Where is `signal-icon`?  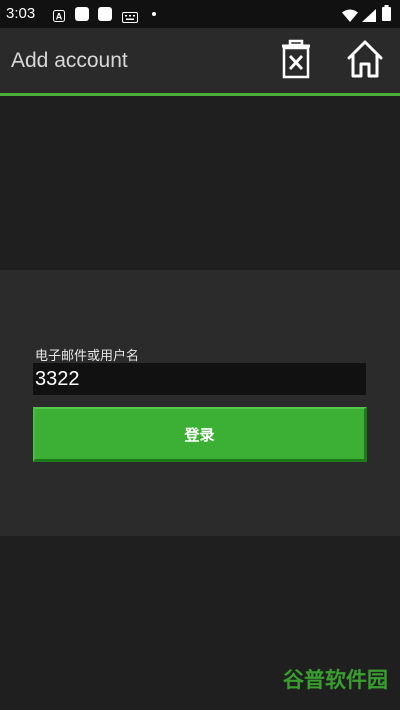 signal-icon is located at coordinates (369, 16).